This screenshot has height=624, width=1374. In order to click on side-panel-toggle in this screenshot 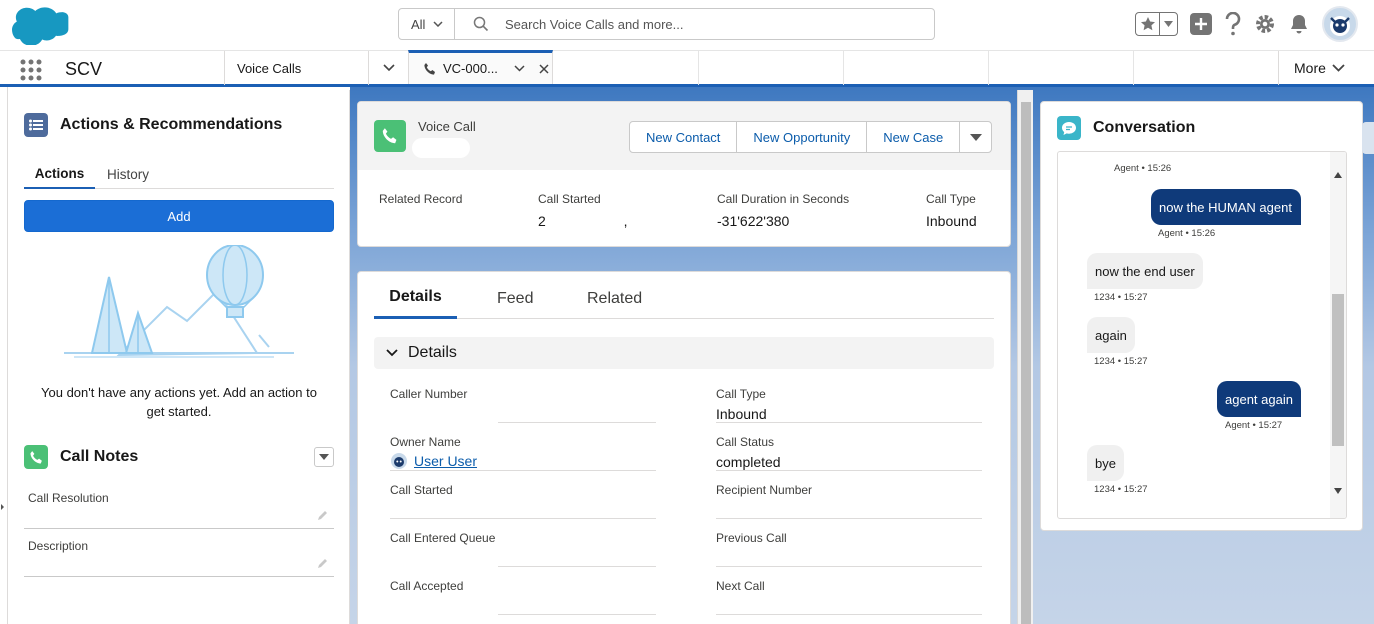, I will do `click(1368, 138)`.